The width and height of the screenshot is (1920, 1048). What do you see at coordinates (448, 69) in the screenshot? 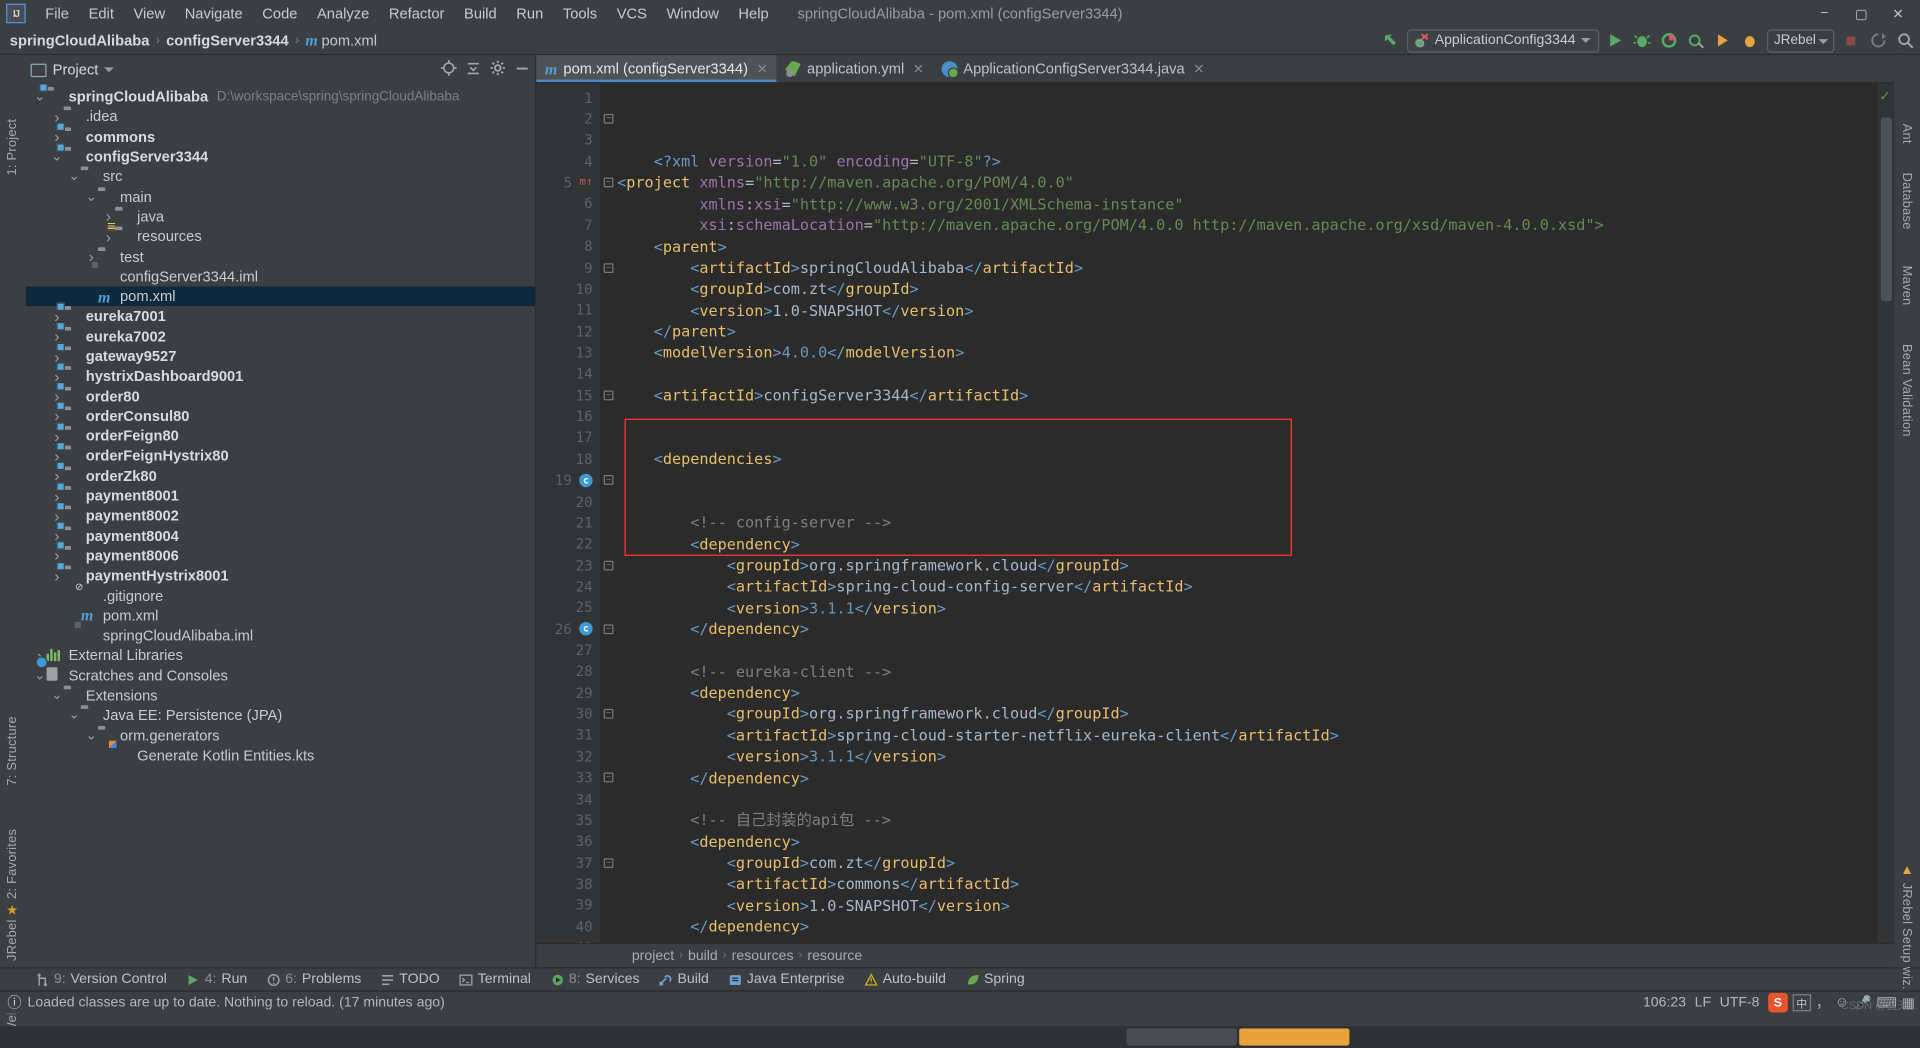
I see `locate-file-icon` at bounding box center [448, 69].